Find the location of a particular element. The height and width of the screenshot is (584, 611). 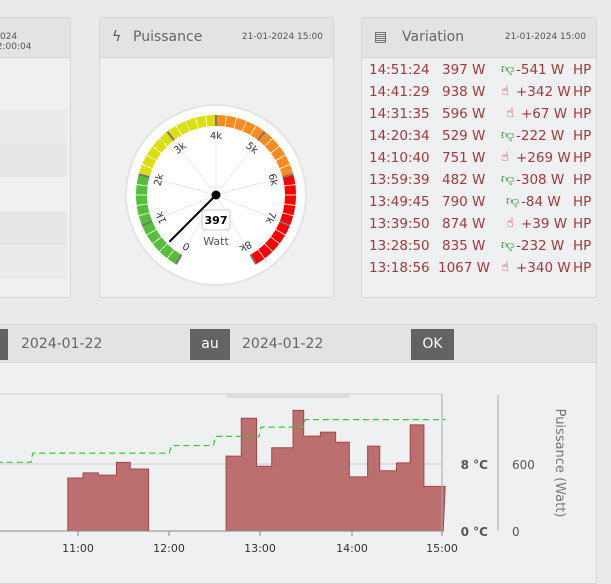

variation-title: Variation is located at coordinates (433, 37).